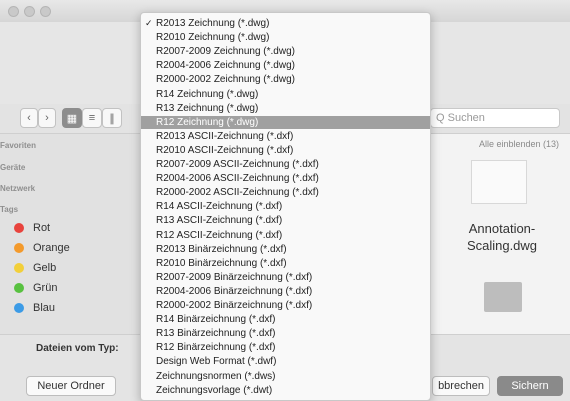  I want to click on menu-item-label: R12 Zeichnung (*.dwg), so click(207, 122).